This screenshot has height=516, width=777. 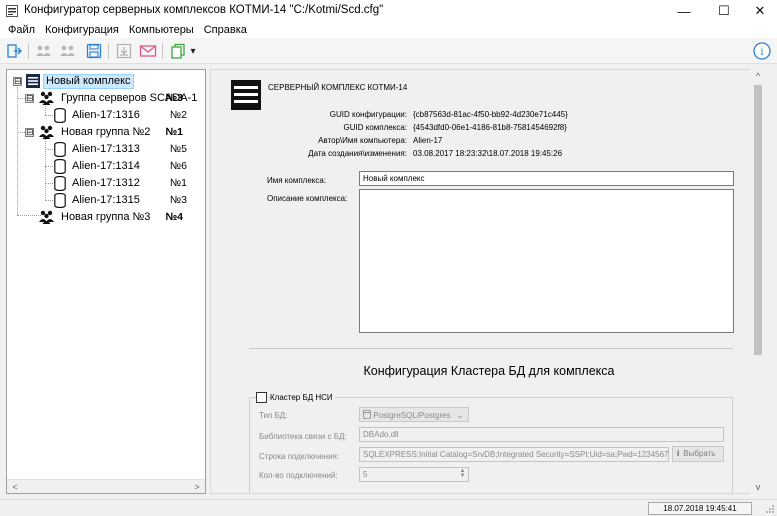 I want to click on complex-guid-label: GUID комплекса:, so click(x=375, y=127).